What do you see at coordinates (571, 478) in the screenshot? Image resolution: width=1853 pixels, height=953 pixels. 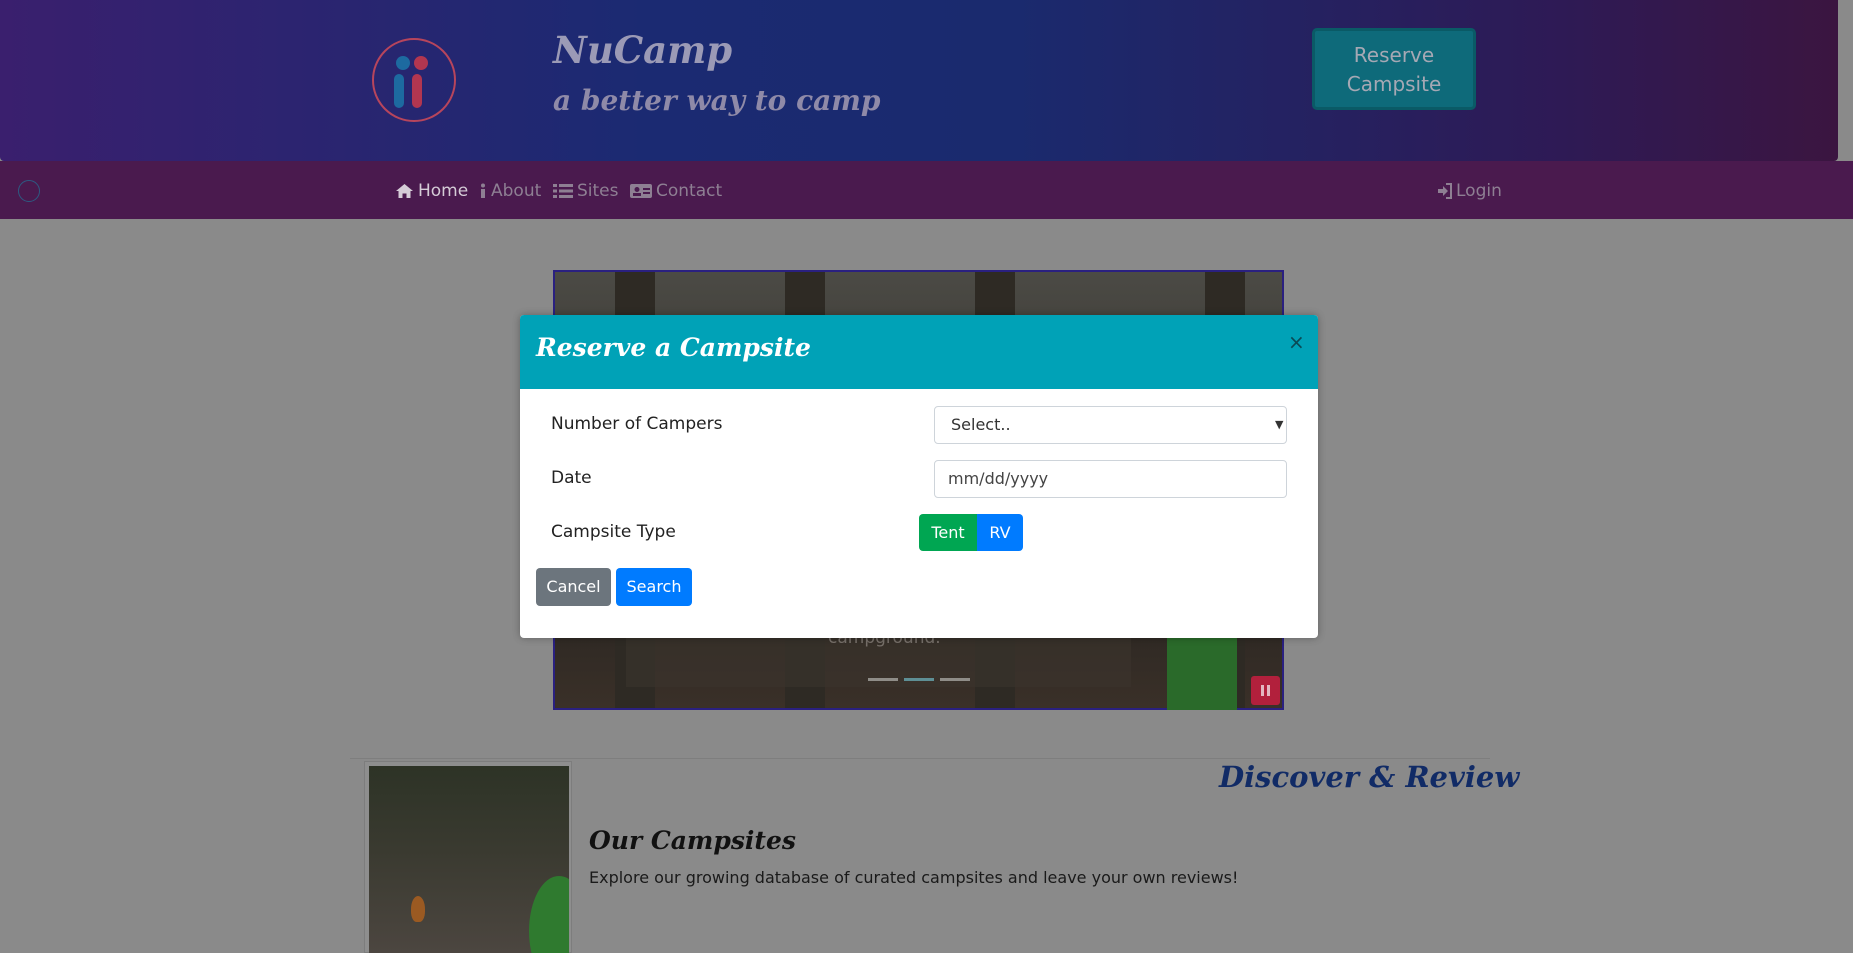 I see `date-label: Date` at bounding box center [571, 478].